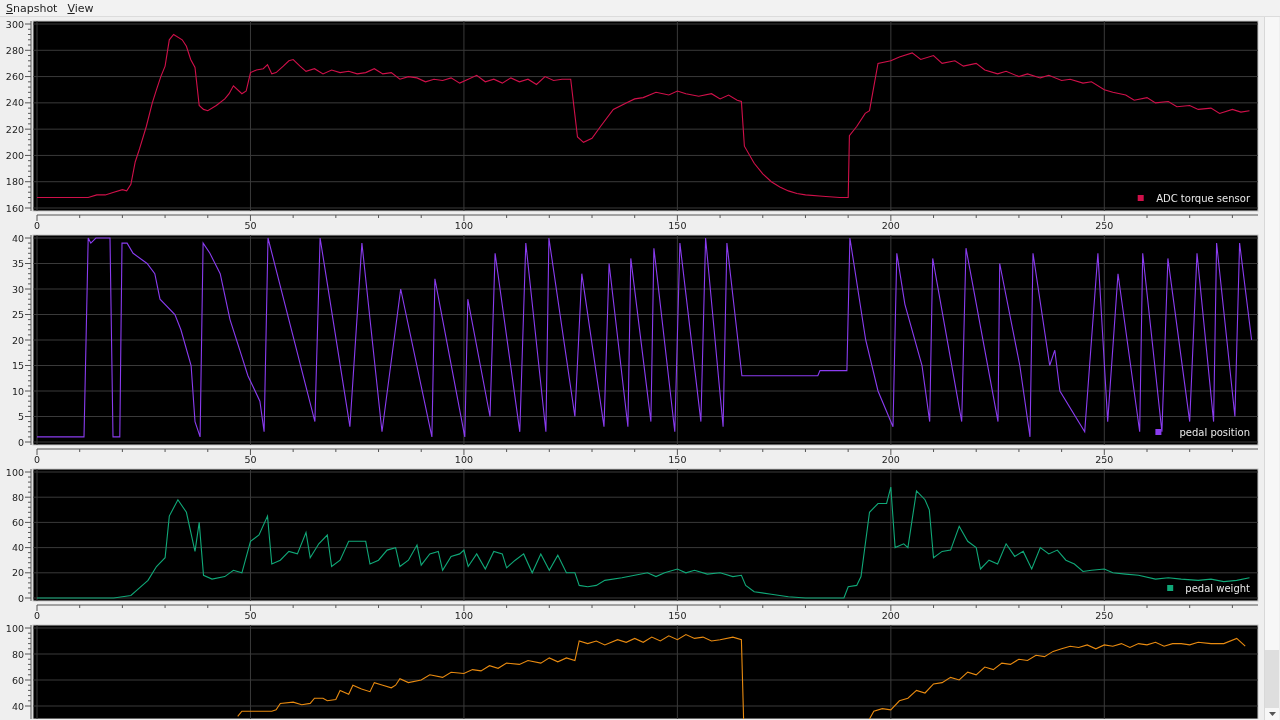 This screenshot has height=720, width=1280. I want to click on y-tick-label: 30, so click(17, 289).